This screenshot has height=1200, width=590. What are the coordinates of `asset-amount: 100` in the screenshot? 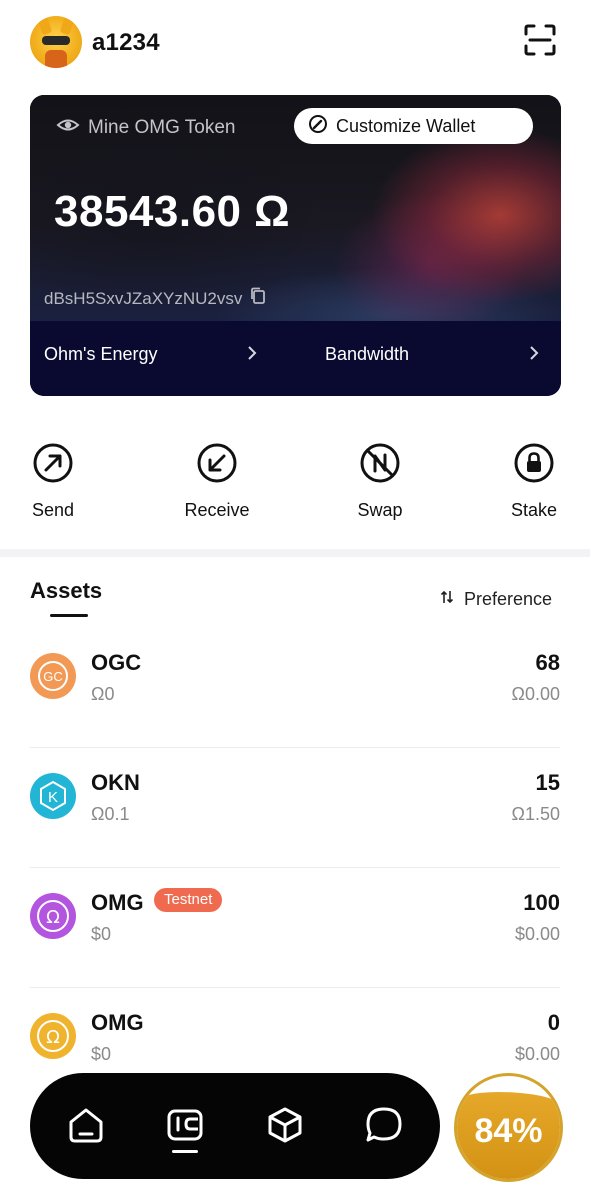 It's located at (541, 902).